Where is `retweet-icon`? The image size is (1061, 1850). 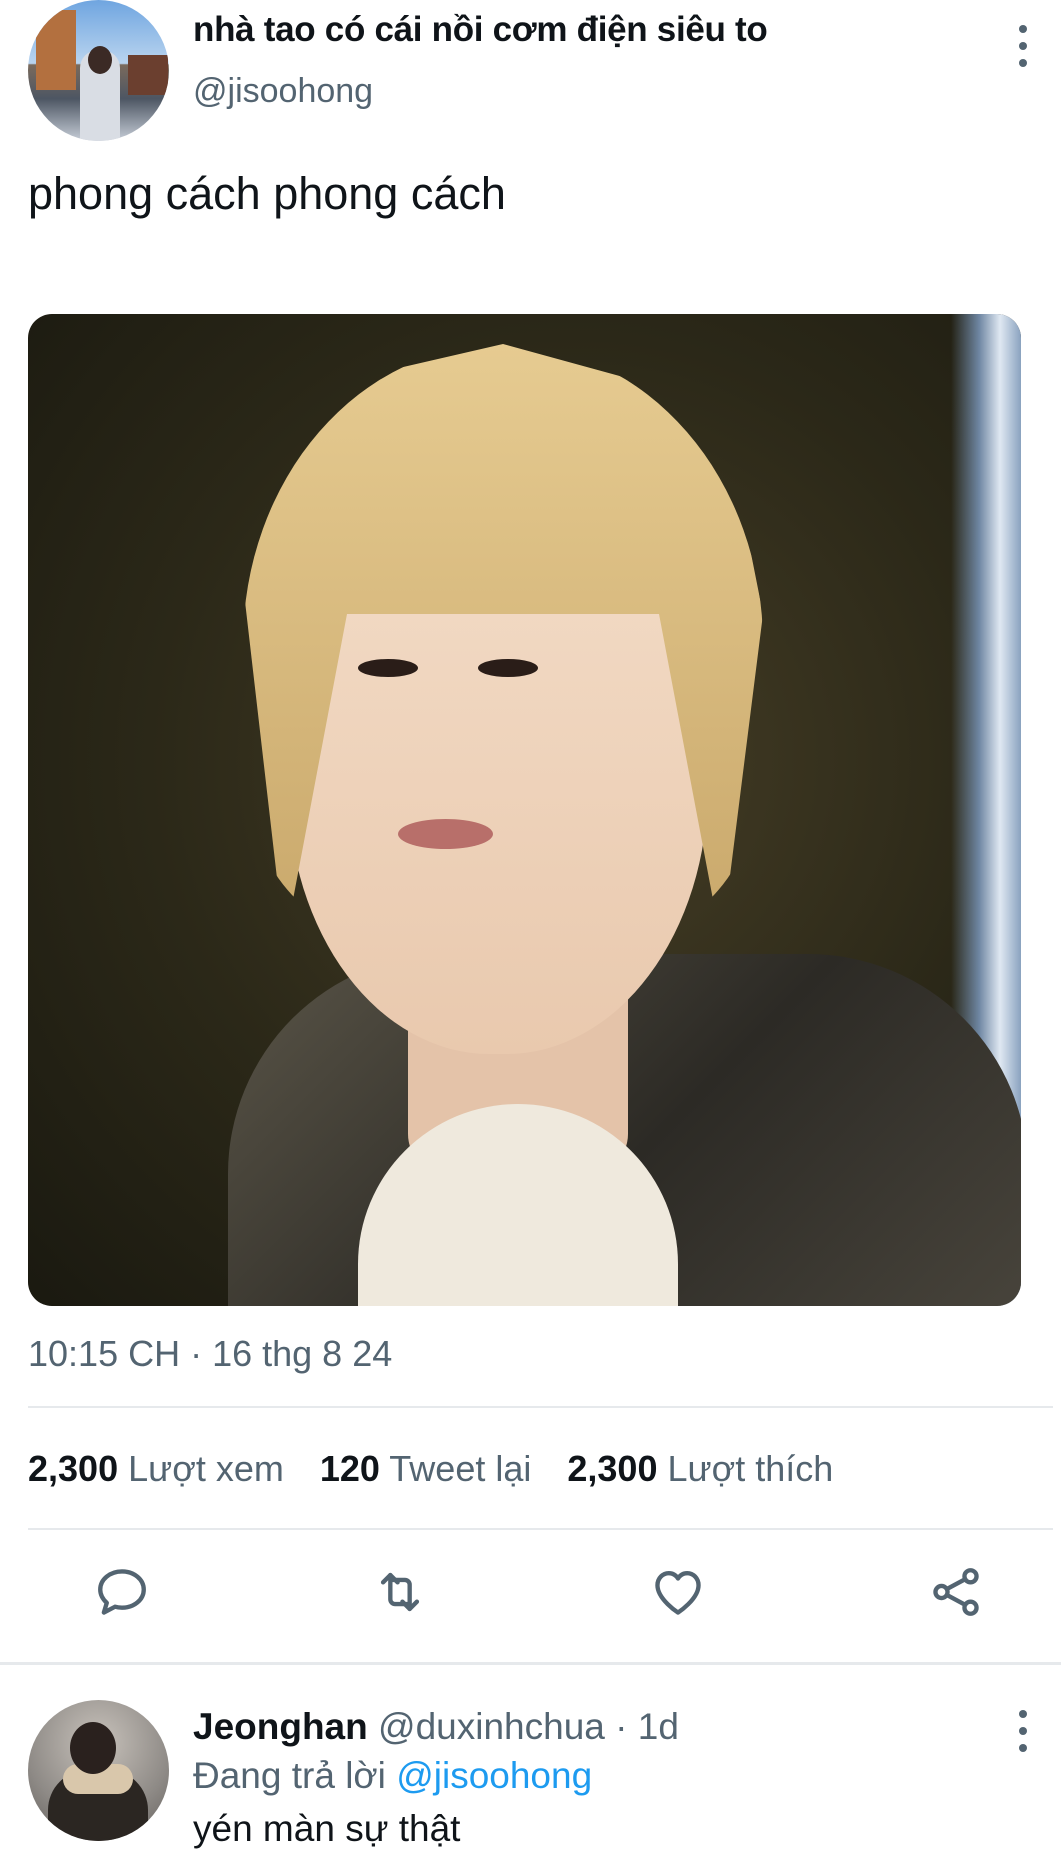 retweet-icon is located at coordinates (400, 1592).